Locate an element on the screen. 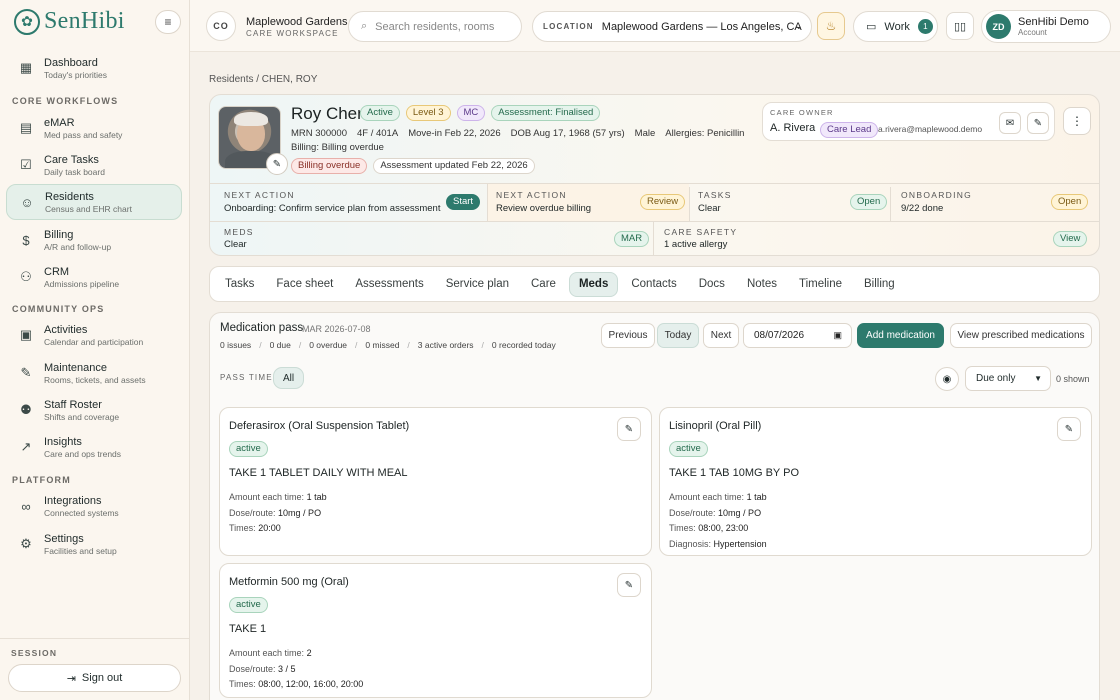  tab-meds: Meds is located at coordinates (593, 284).